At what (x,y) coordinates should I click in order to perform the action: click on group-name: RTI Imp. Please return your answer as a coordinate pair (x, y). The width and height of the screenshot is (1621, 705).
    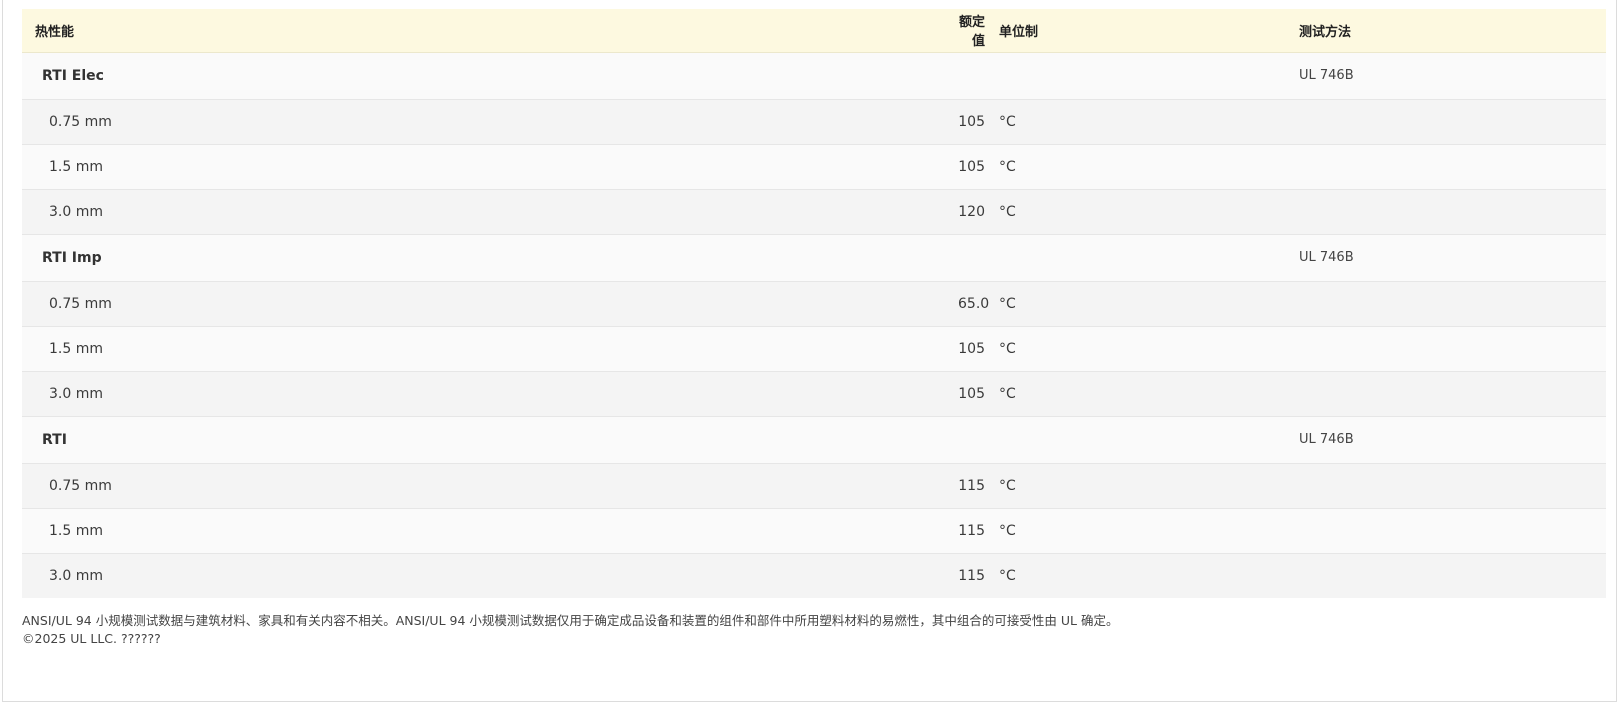
    Looking at the image, I should click on (72, 257).